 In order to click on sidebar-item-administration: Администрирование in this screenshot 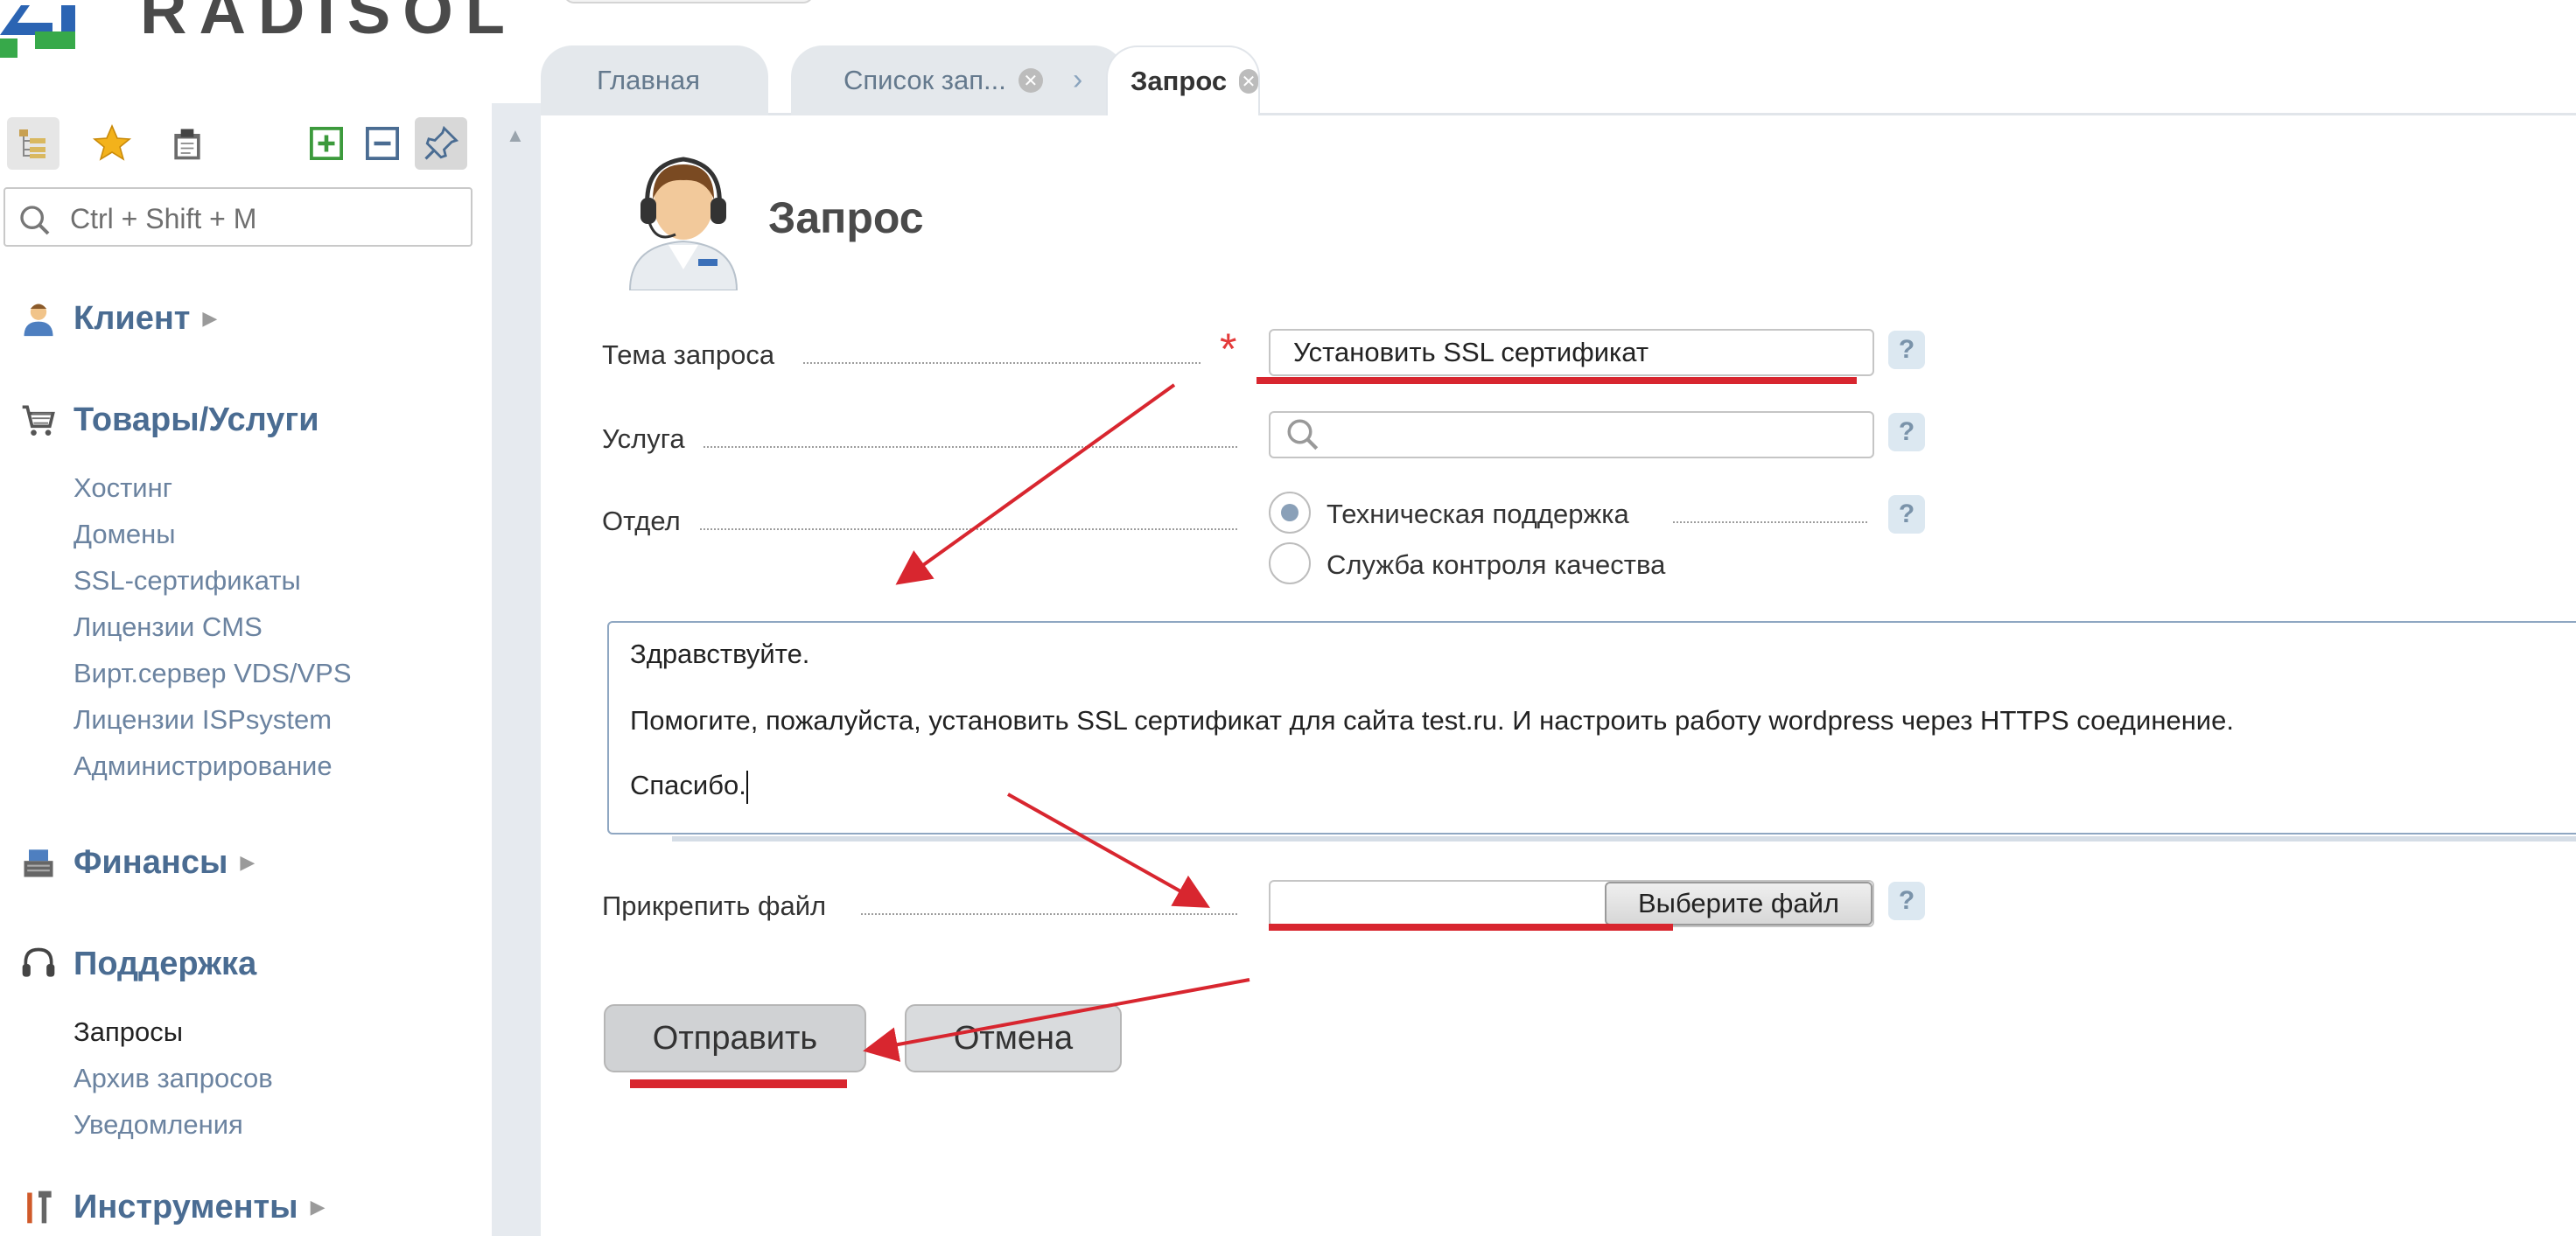, I will do `click(203, 767)`.